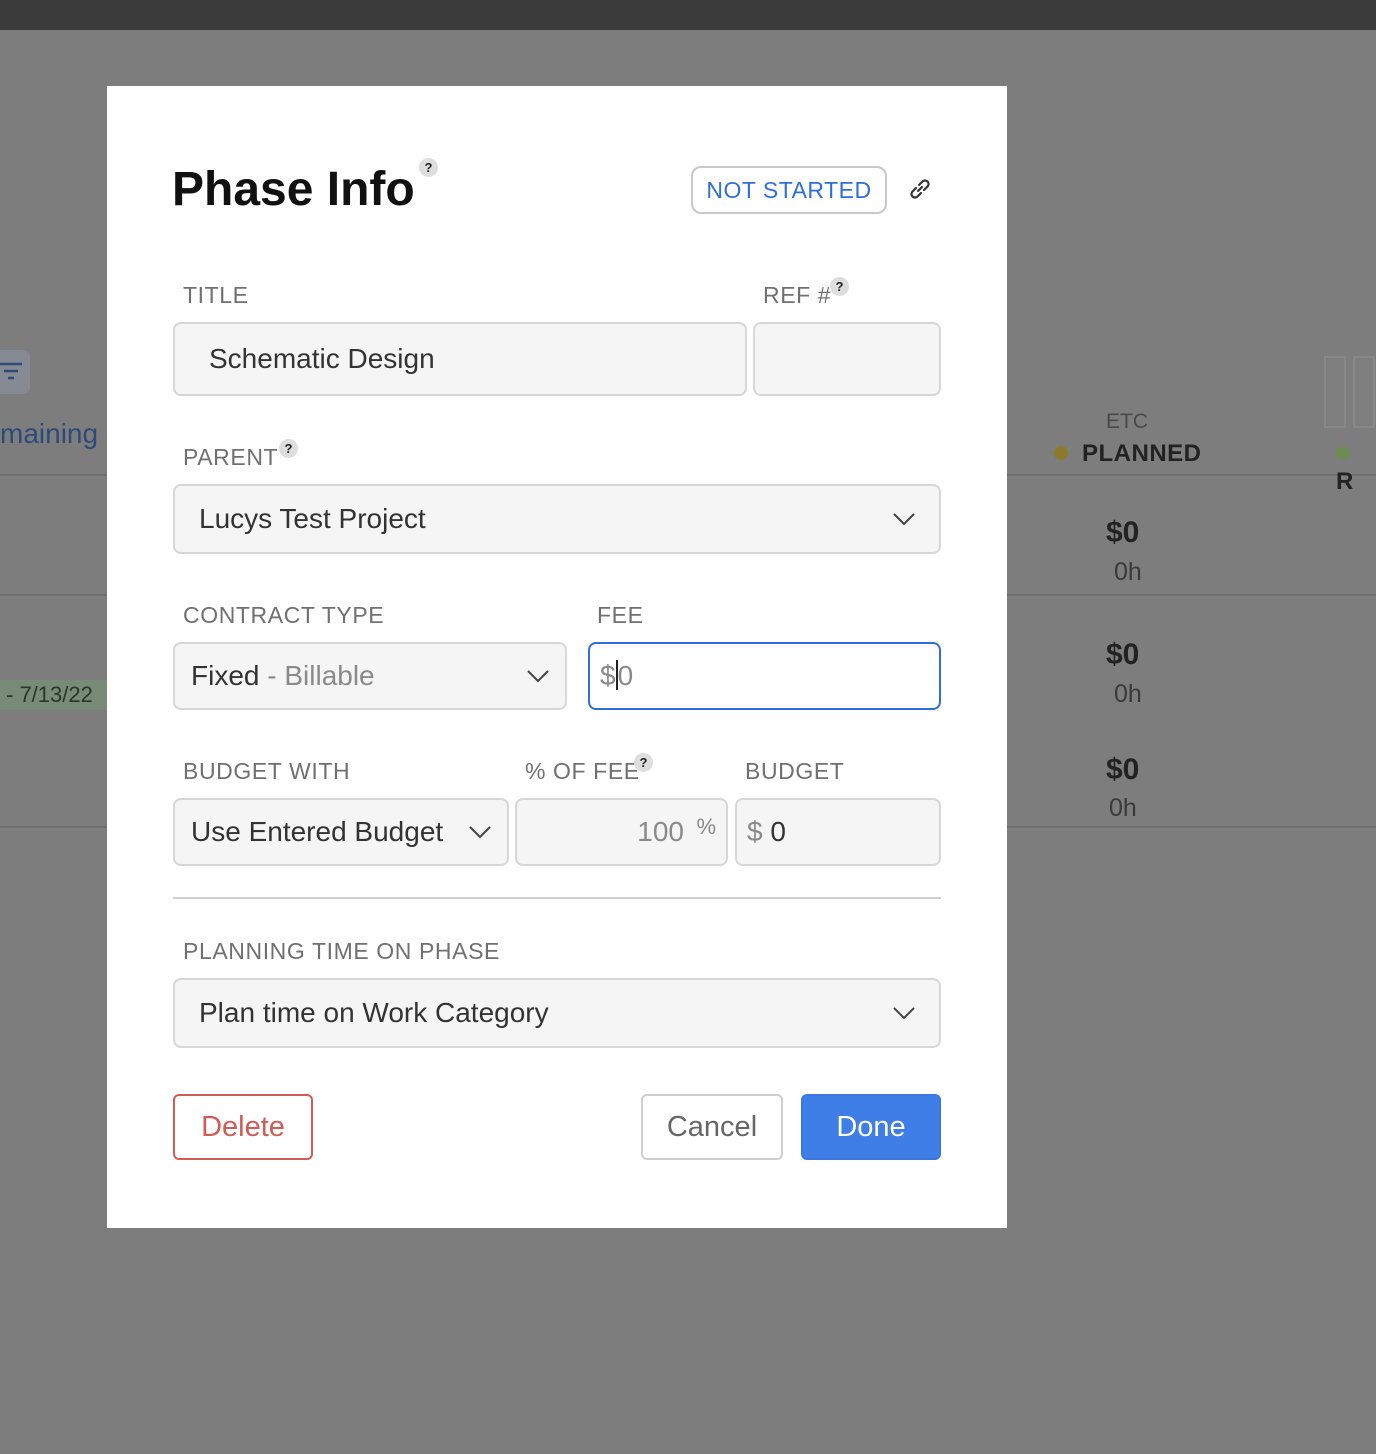 This screenshot has width=1376, height=1454. What do you see at coordinates (789, 190) in the screenshot?
I see `status-badge: NOT STARTED` at bounding box center [789, 190].